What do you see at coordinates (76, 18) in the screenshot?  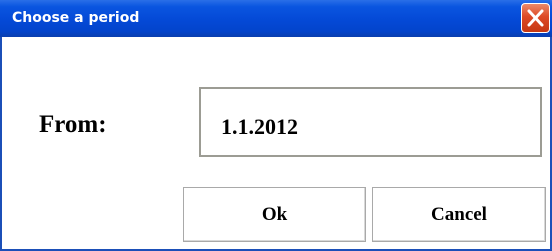 I see `dialog-title: Choose a period` at bounding box center [76, 18].